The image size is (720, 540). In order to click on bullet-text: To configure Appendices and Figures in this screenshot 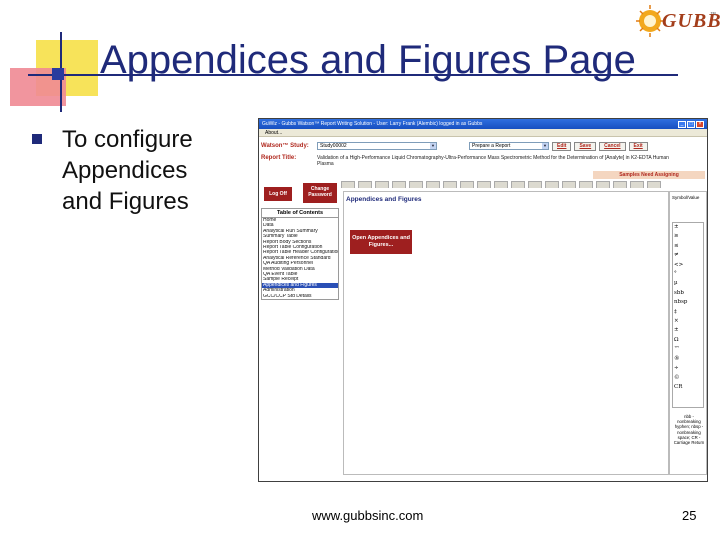, I will do `click(127, 170)`.